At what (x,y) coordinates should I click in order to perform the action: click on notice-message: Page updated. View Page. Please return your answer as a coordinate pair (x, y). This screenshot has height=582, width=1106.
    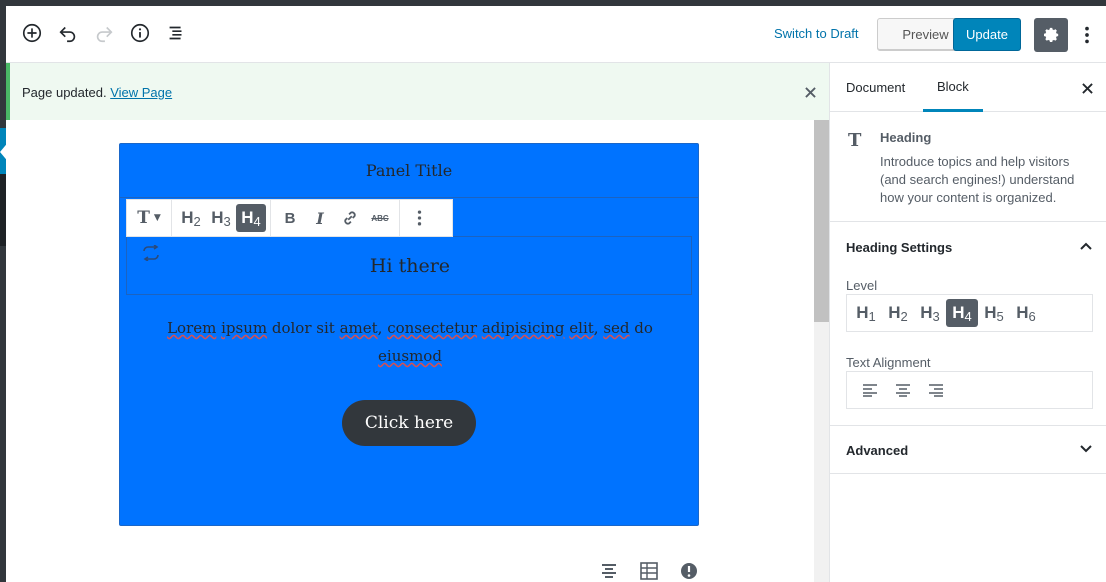
    Looking at the image, I should click on (97, 92).